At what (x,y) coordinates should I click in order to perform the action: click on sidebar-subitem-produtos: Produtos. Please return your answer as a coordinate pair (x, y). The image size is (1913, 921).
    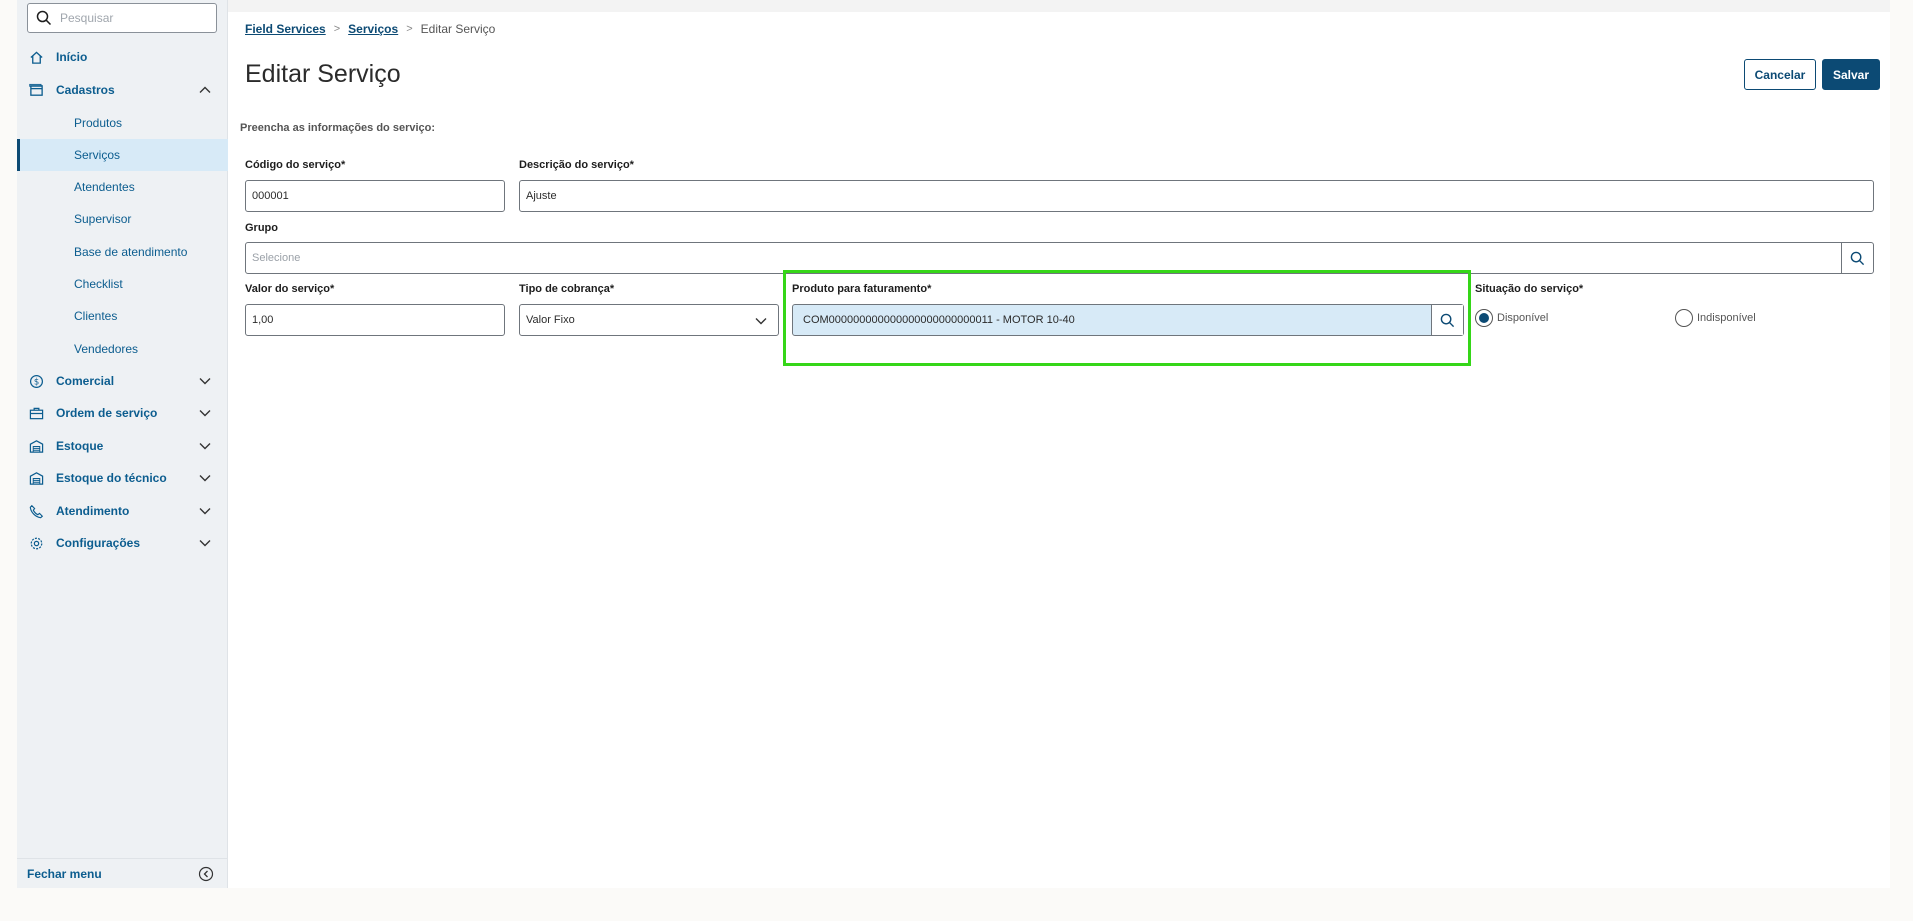
    Looking at the image, I should click on (122, 123).